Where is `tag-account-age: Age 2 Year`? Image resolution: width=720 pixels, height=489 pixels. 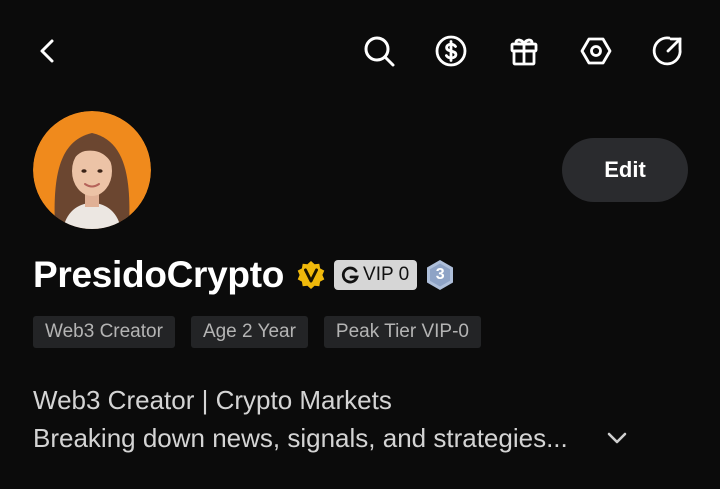 tag-account-age: Age 2 Year is located at coordinates (249, 332).